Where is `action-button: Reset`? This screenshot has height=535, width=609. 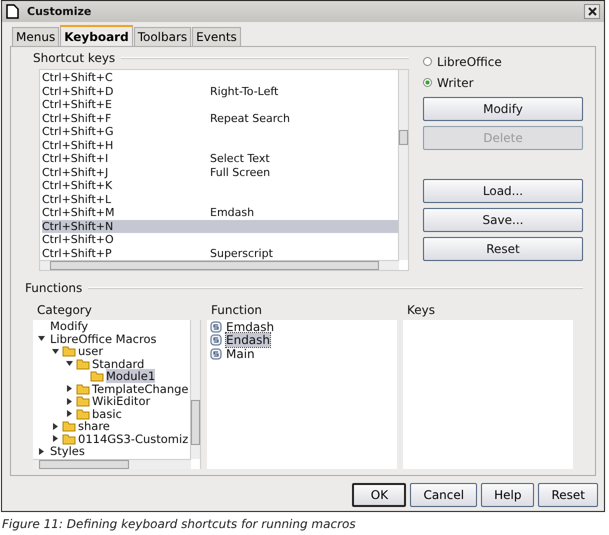 action-button: Reset is located at coordinates (503, 249).